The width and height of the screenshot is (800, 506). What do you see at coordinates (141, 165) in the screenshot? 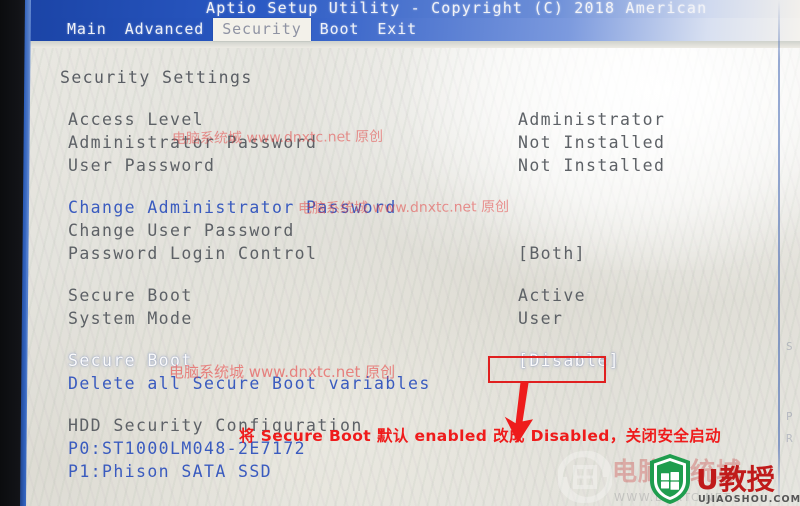
I see `setting-label: User Password` at bounding box center [141, 165].